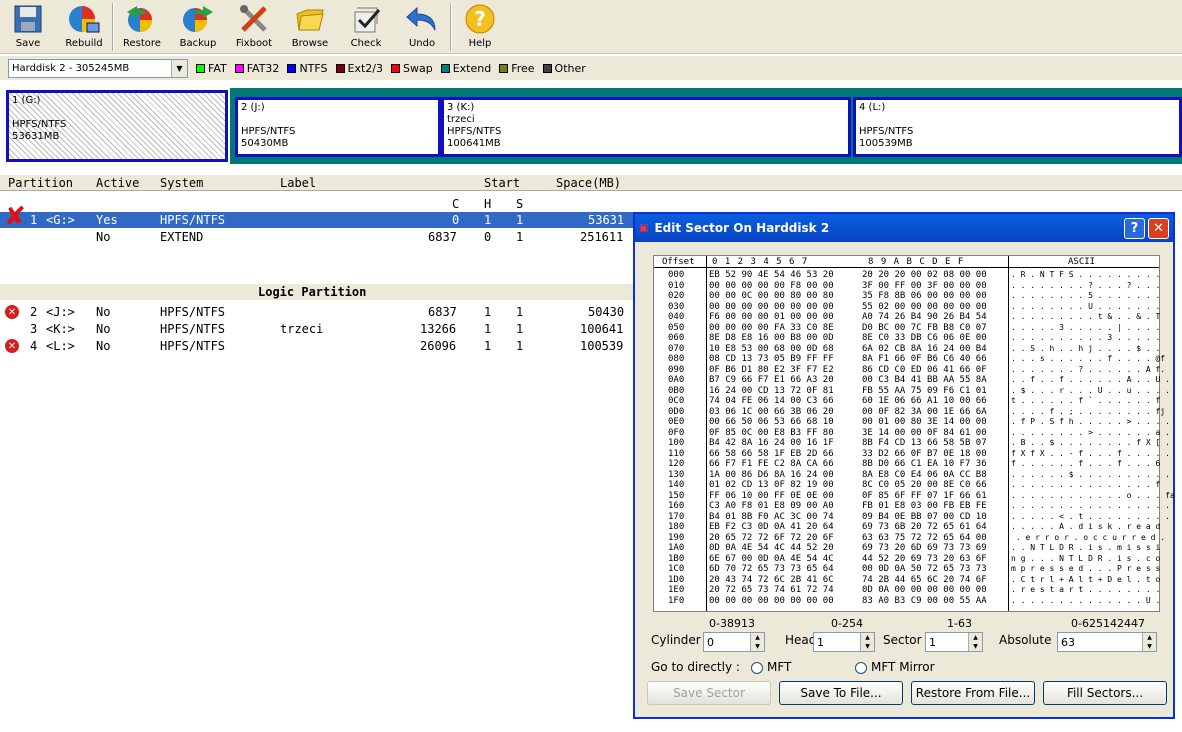  I want to click on hex-row-left: 01 02 CD 13 0F 82 19 00, so click(771, 485).